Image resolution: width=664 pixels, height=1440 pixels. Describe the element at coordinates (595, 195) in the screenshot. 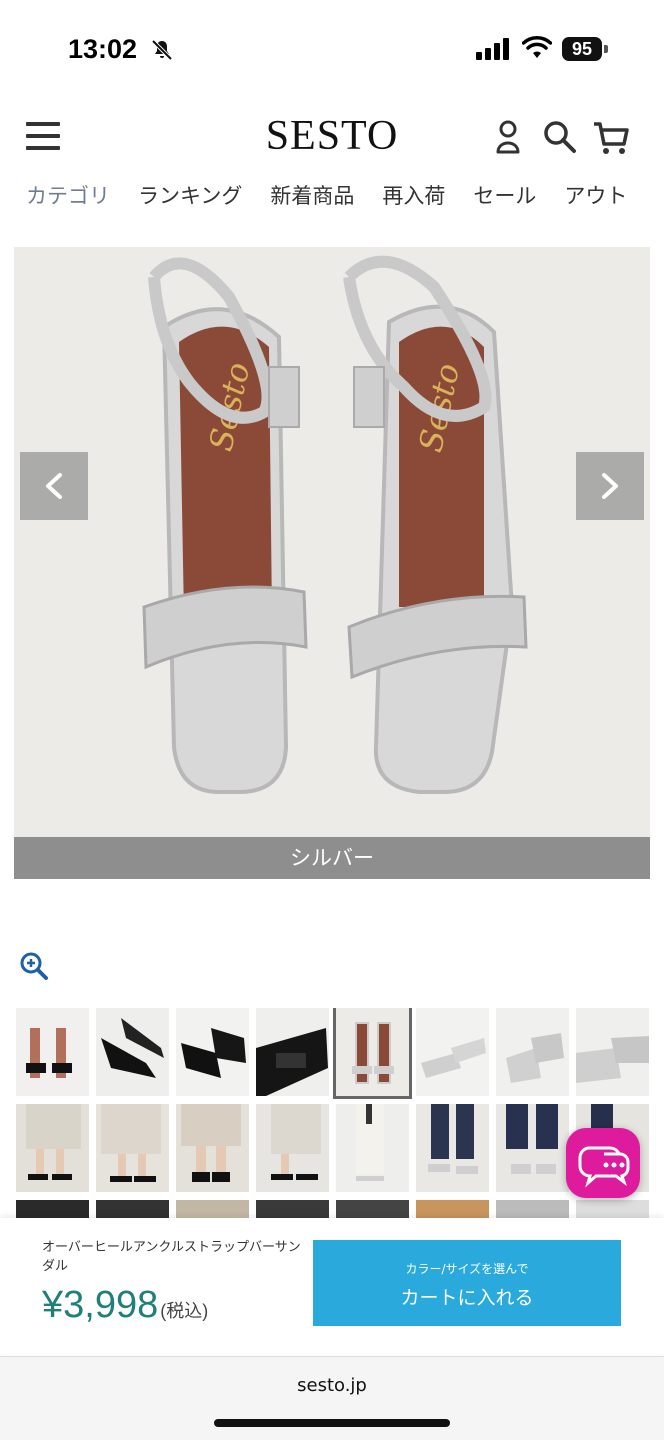

I see `nav-item-outlet: アウト` at that location.